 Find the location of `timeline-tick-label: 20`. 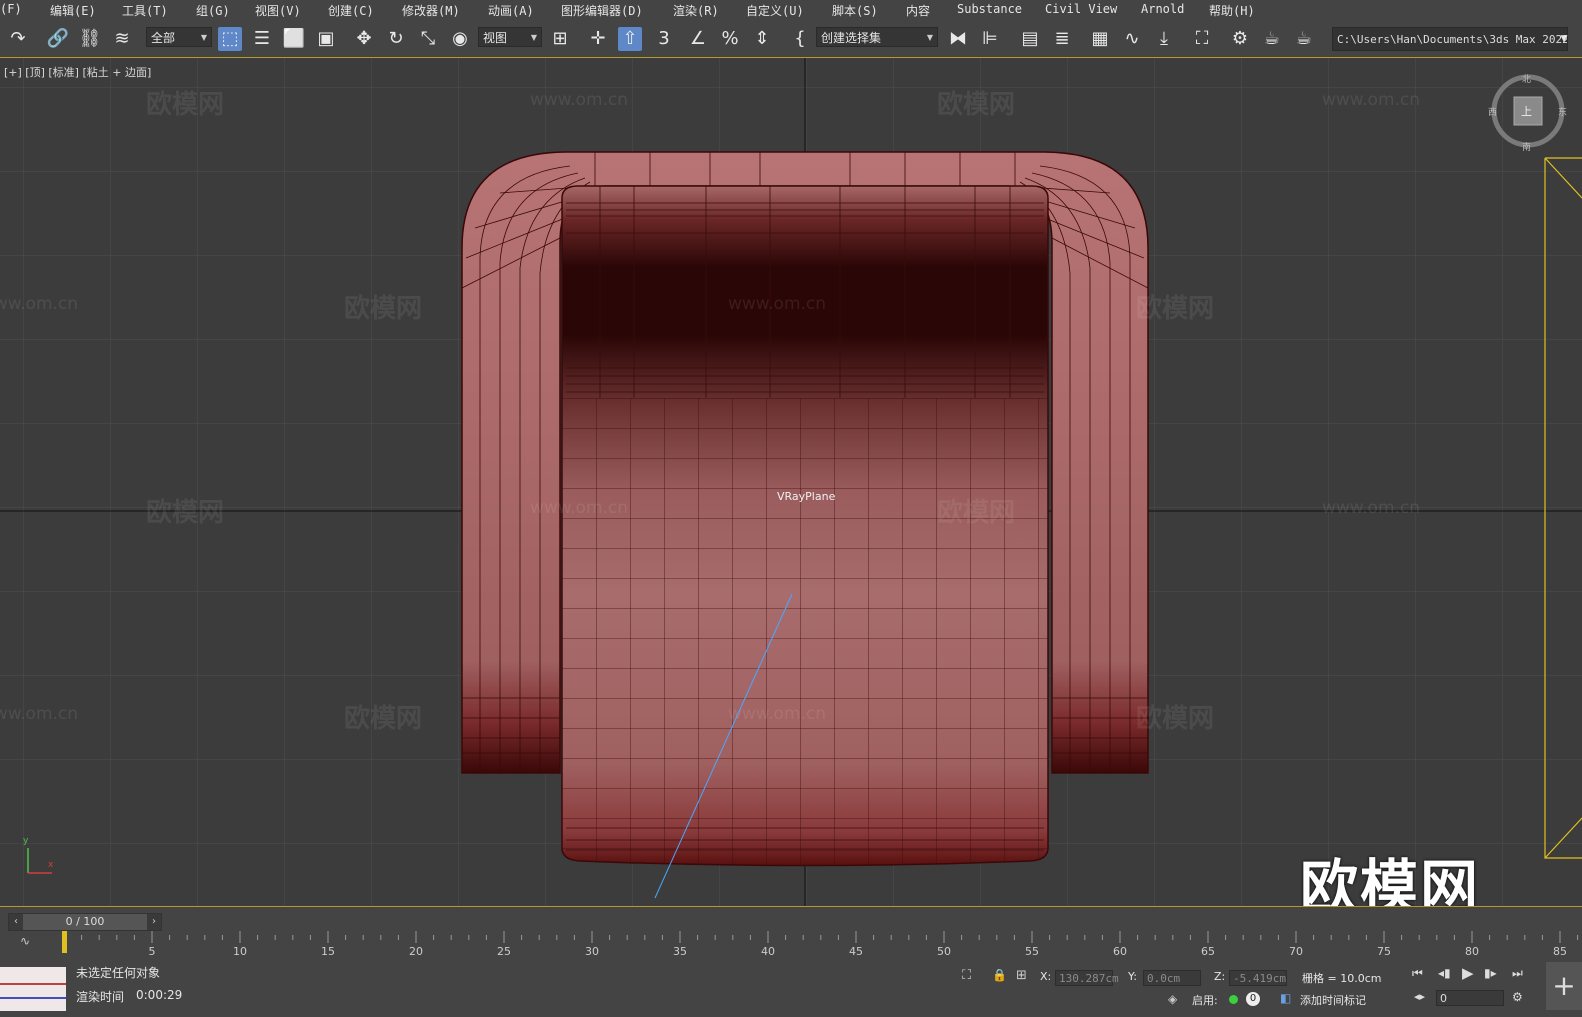

timeline-tick-label: 20 is located at coordinates (416, 951).